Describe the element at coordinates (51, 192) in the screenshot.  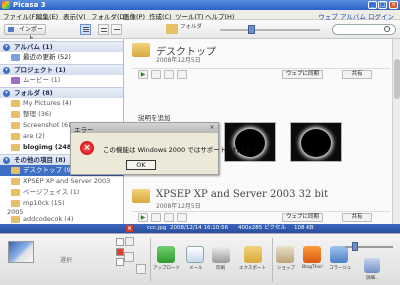
I see `sidebar-item-label: ページフェイス (1)` at that location.